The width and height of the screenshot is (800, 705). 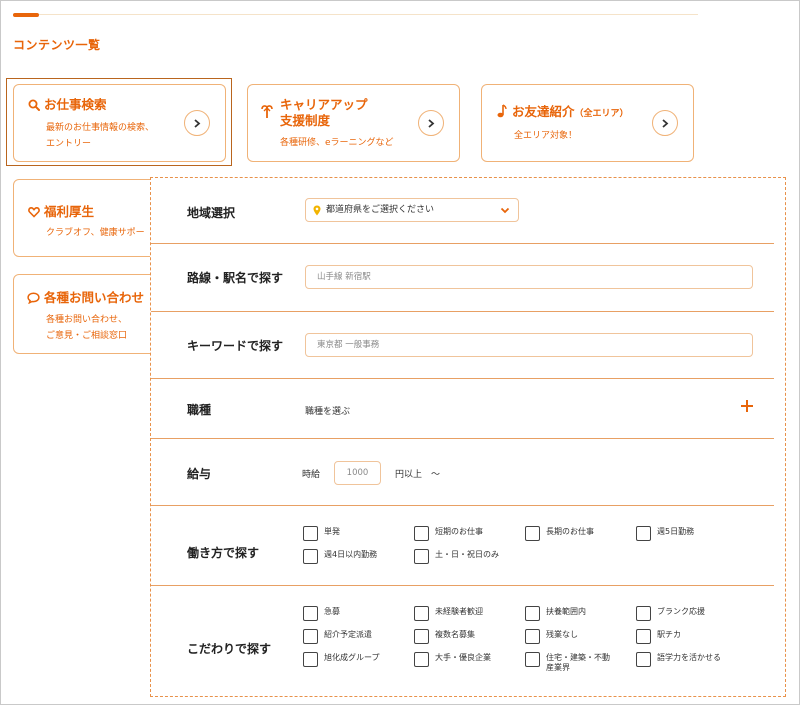 What do you see at coordinates (311, 475) in the screenshot?
I see `salary-prefix: 時給` at bounding box center [311, 475].